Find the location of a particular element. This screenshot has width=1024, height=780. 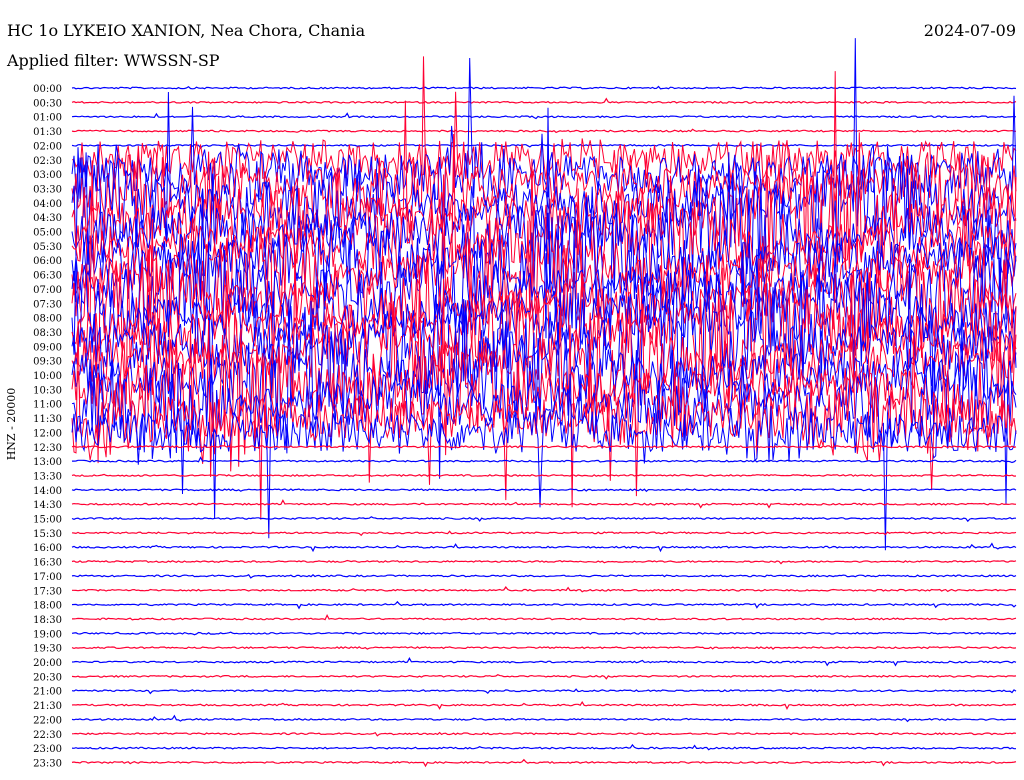

row-time-label: 05:30 is located at coordinates (47, 247).